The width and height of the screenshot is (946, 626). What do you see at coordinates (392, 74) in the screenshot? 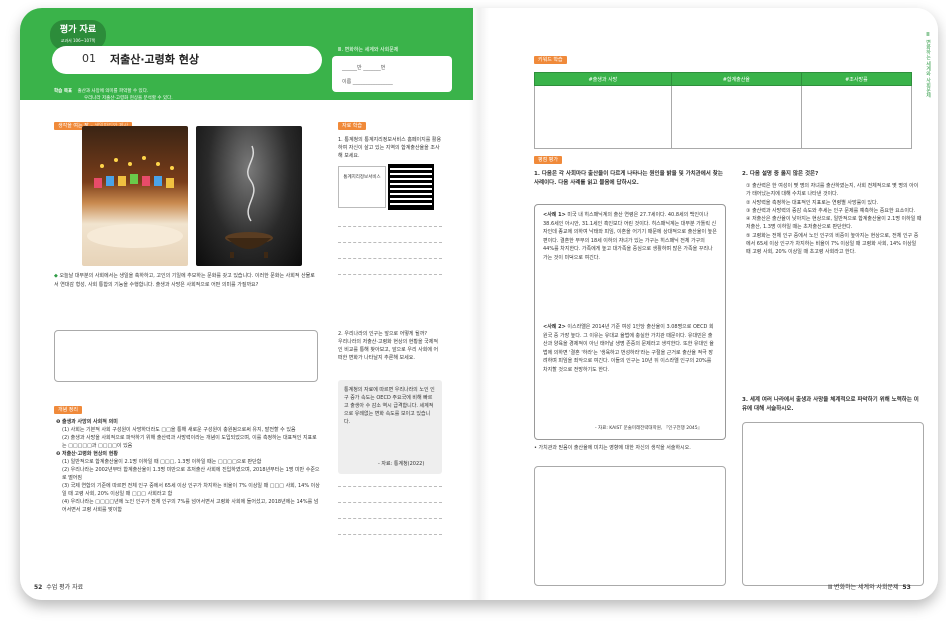
I see `name-box: ______반 _______번 이름 ________________` at bounding box center [392, 74].